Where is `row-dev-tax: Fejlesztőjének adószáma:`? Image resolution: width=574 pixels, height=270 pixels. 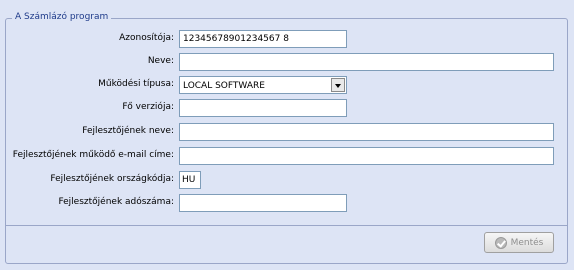
row-dev-tax: Fejlesztőjének adószáma: is located at coordinates (287, 203).